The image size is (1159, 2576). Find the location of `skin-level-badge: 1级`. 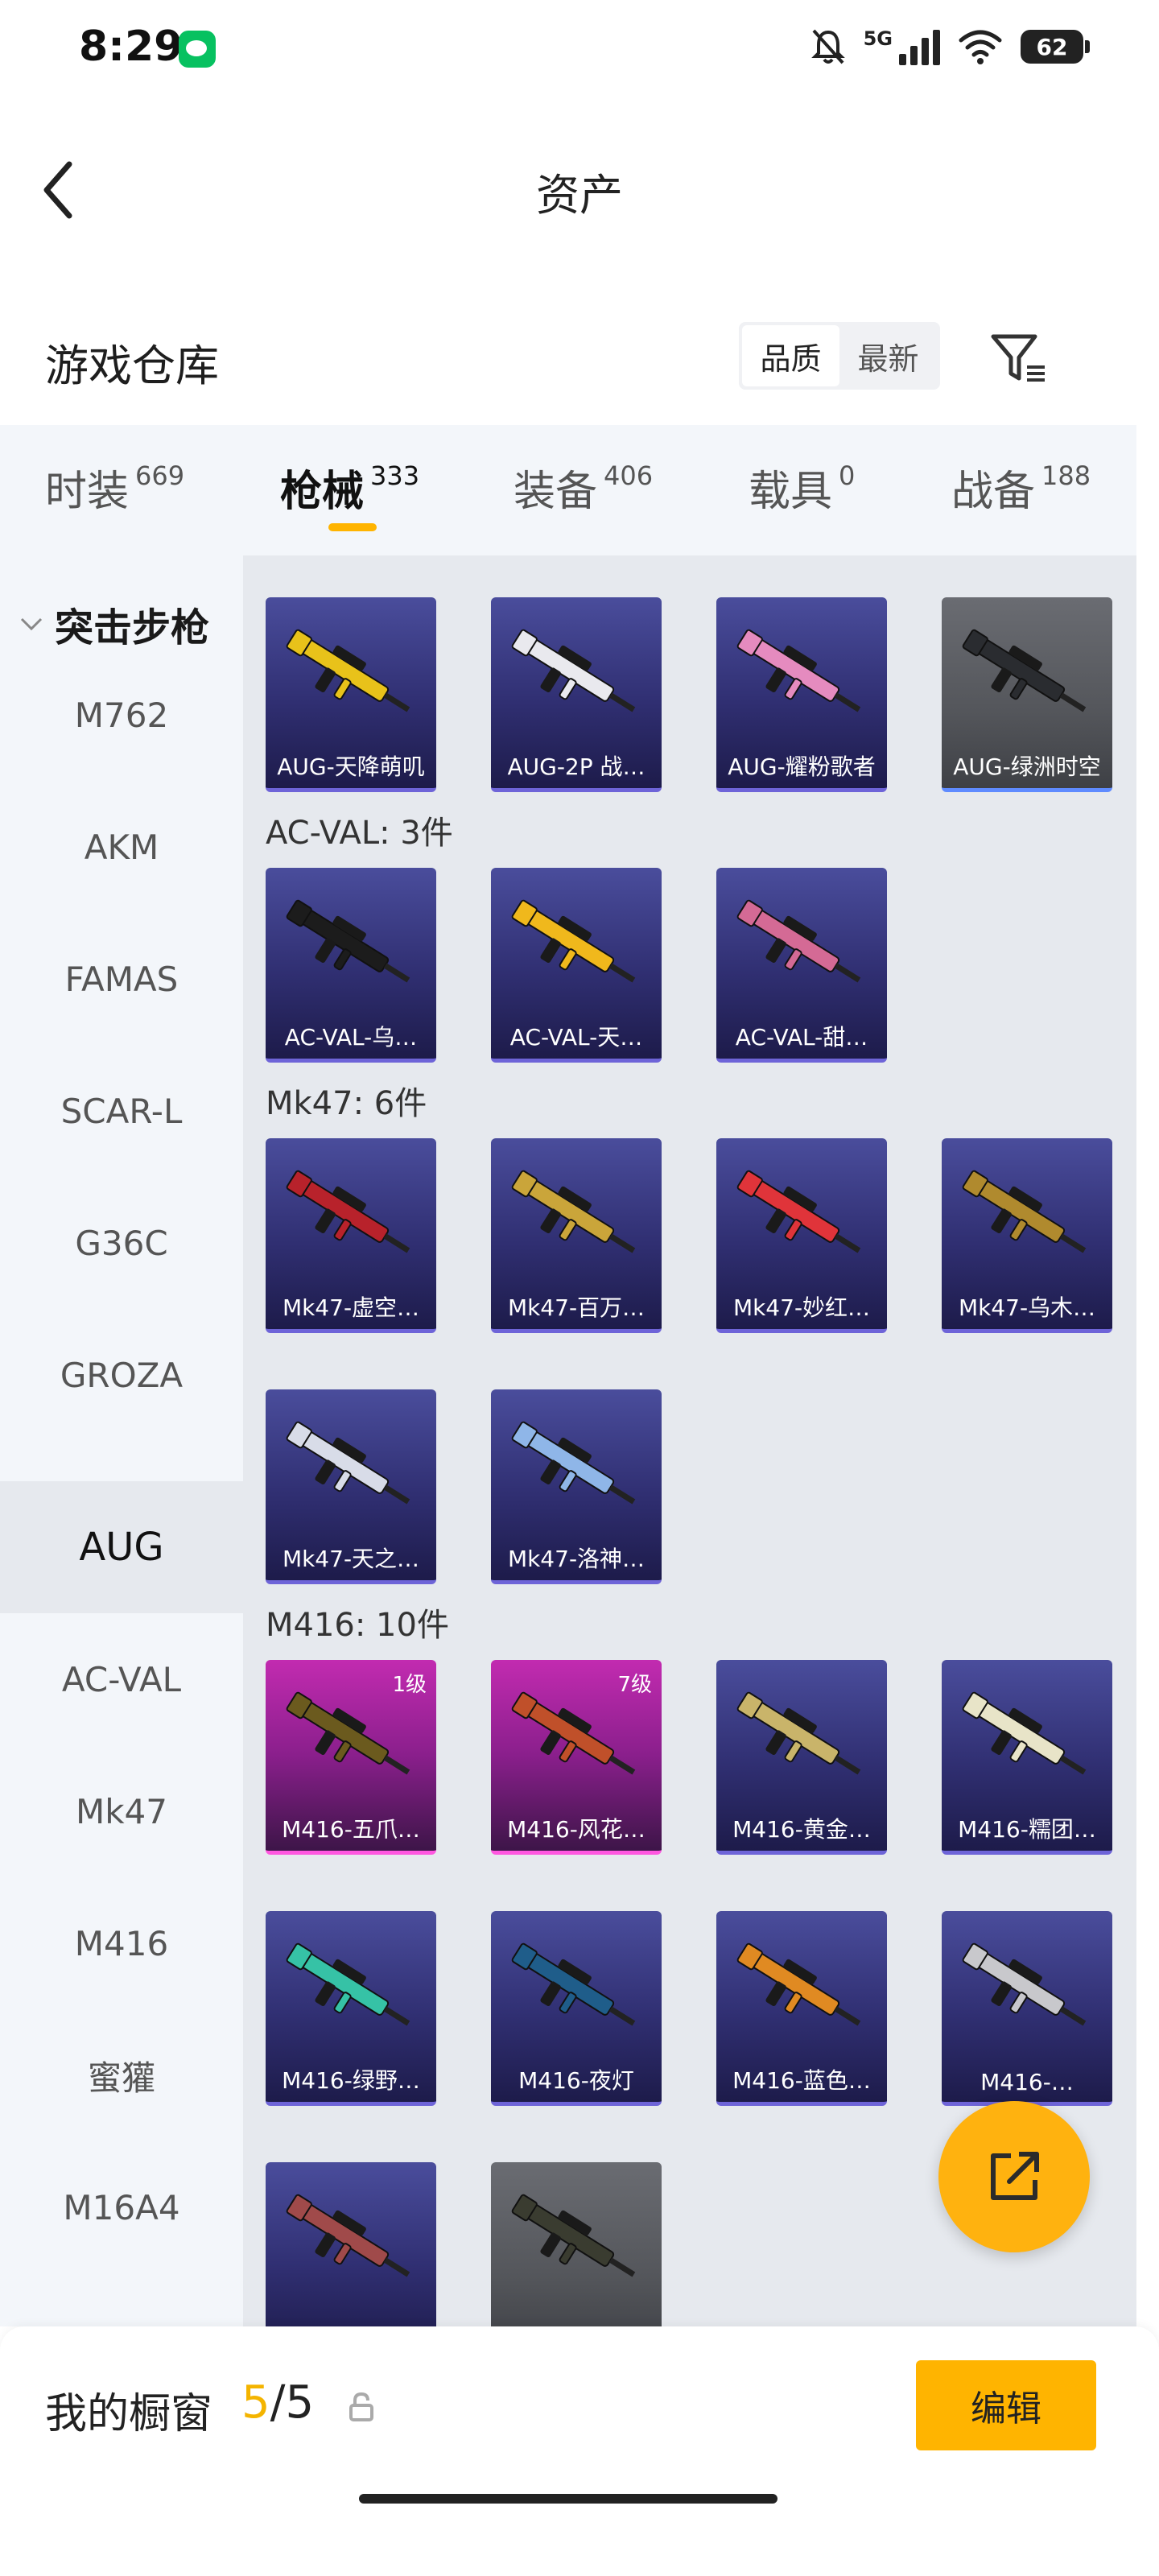

skin-level-badge: 1级 is located at coordinates (409, 1685).